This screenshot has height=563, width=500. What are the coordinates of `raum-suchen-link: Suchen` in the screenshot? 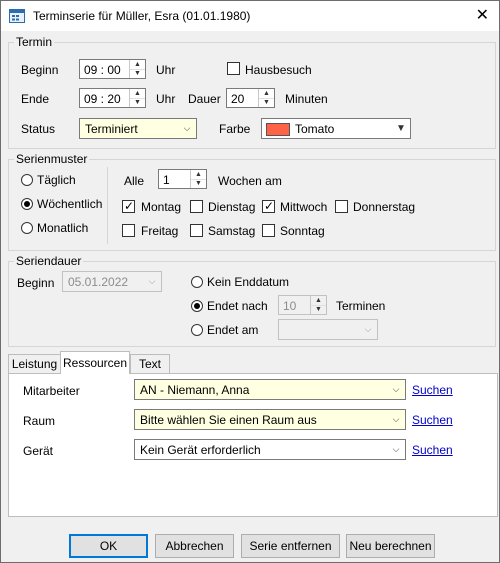 It's located at (432, 420).